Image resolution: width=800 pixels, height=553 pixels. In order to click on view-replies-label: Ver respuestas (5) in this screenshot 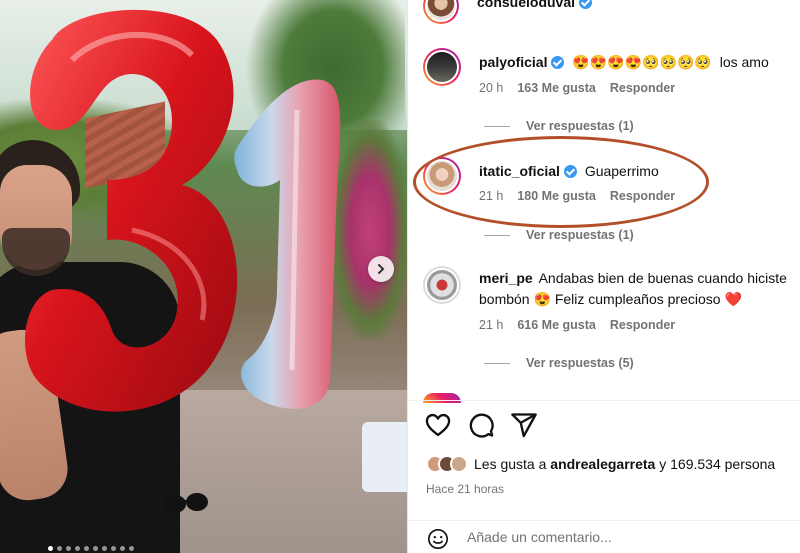, I will do `click(580, 363)`.